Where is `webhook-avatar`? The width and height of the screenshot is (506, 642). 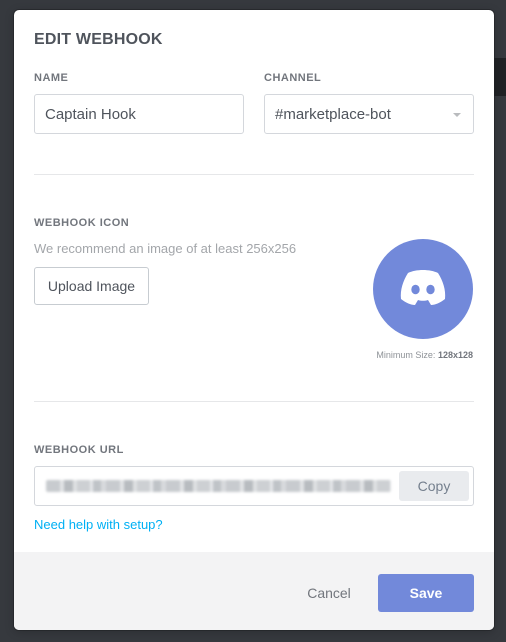
webhook-avatar is located at coordinates (423, 289).